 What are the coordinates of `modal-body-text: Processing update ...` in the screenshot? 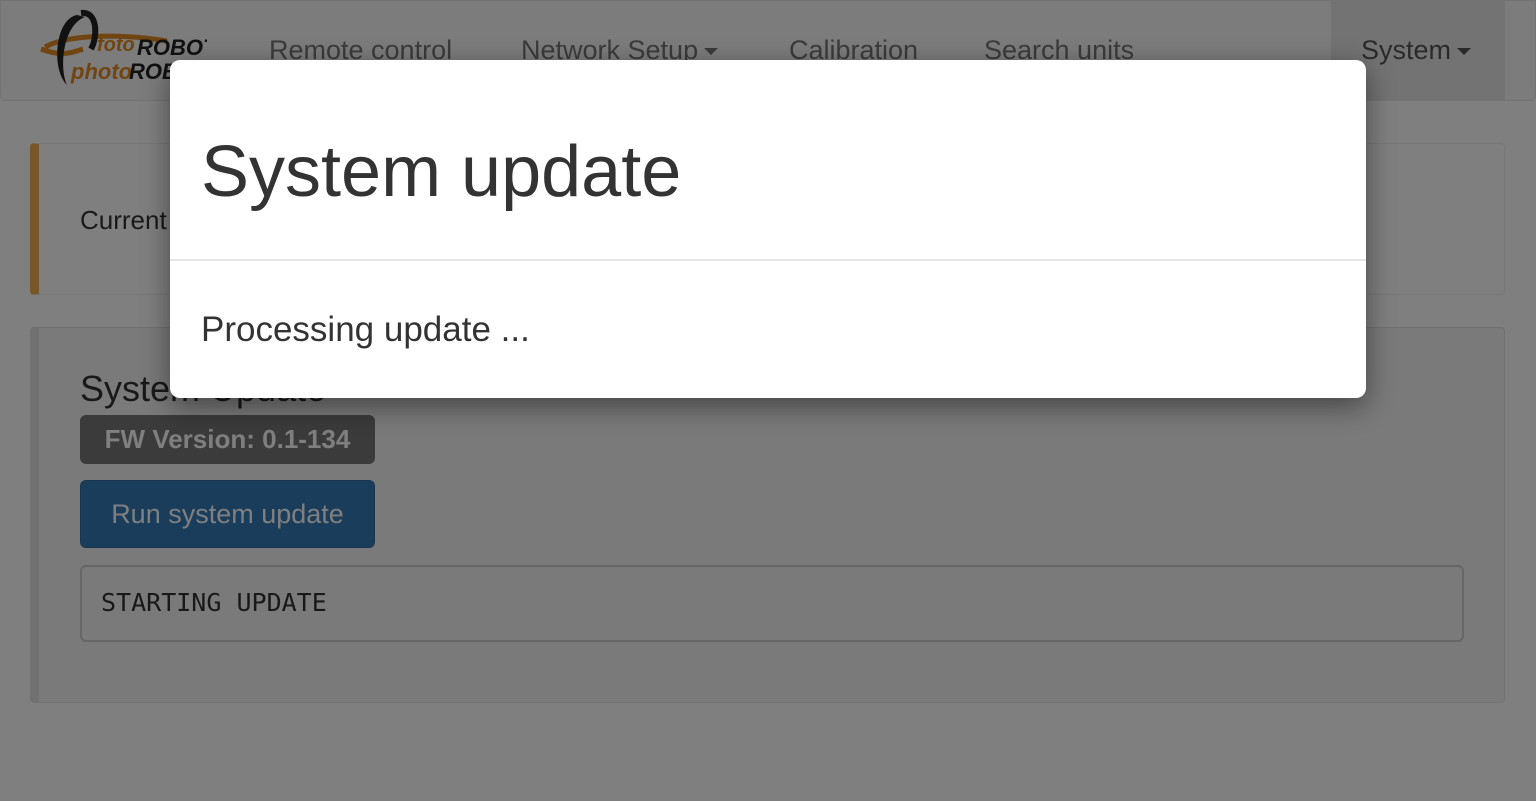 It's located at (365, 329).